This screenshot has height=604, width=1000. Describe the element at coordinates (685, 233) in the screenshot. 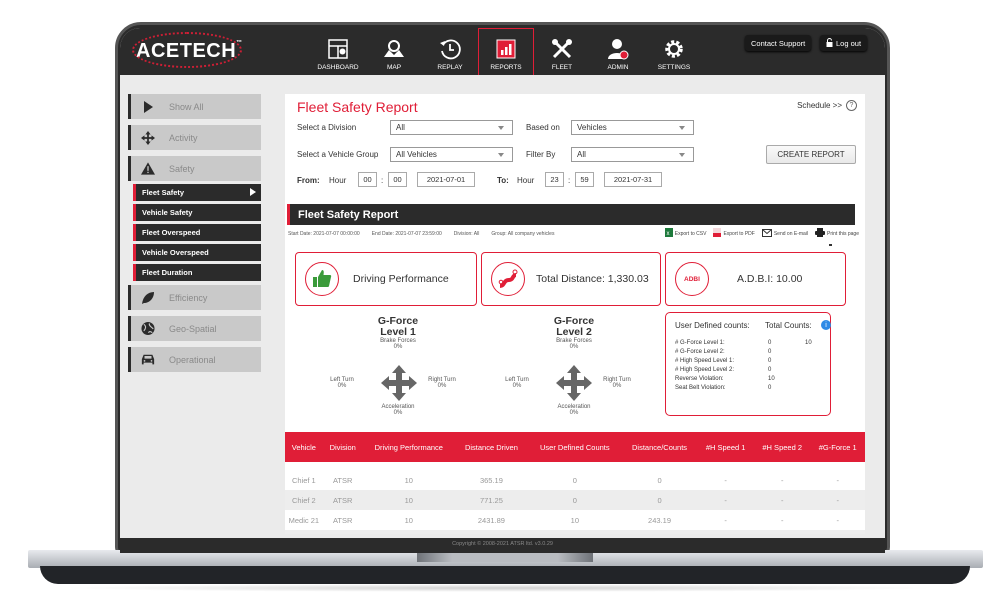

I see `export-csv-button: x Export to CSV` at that location.